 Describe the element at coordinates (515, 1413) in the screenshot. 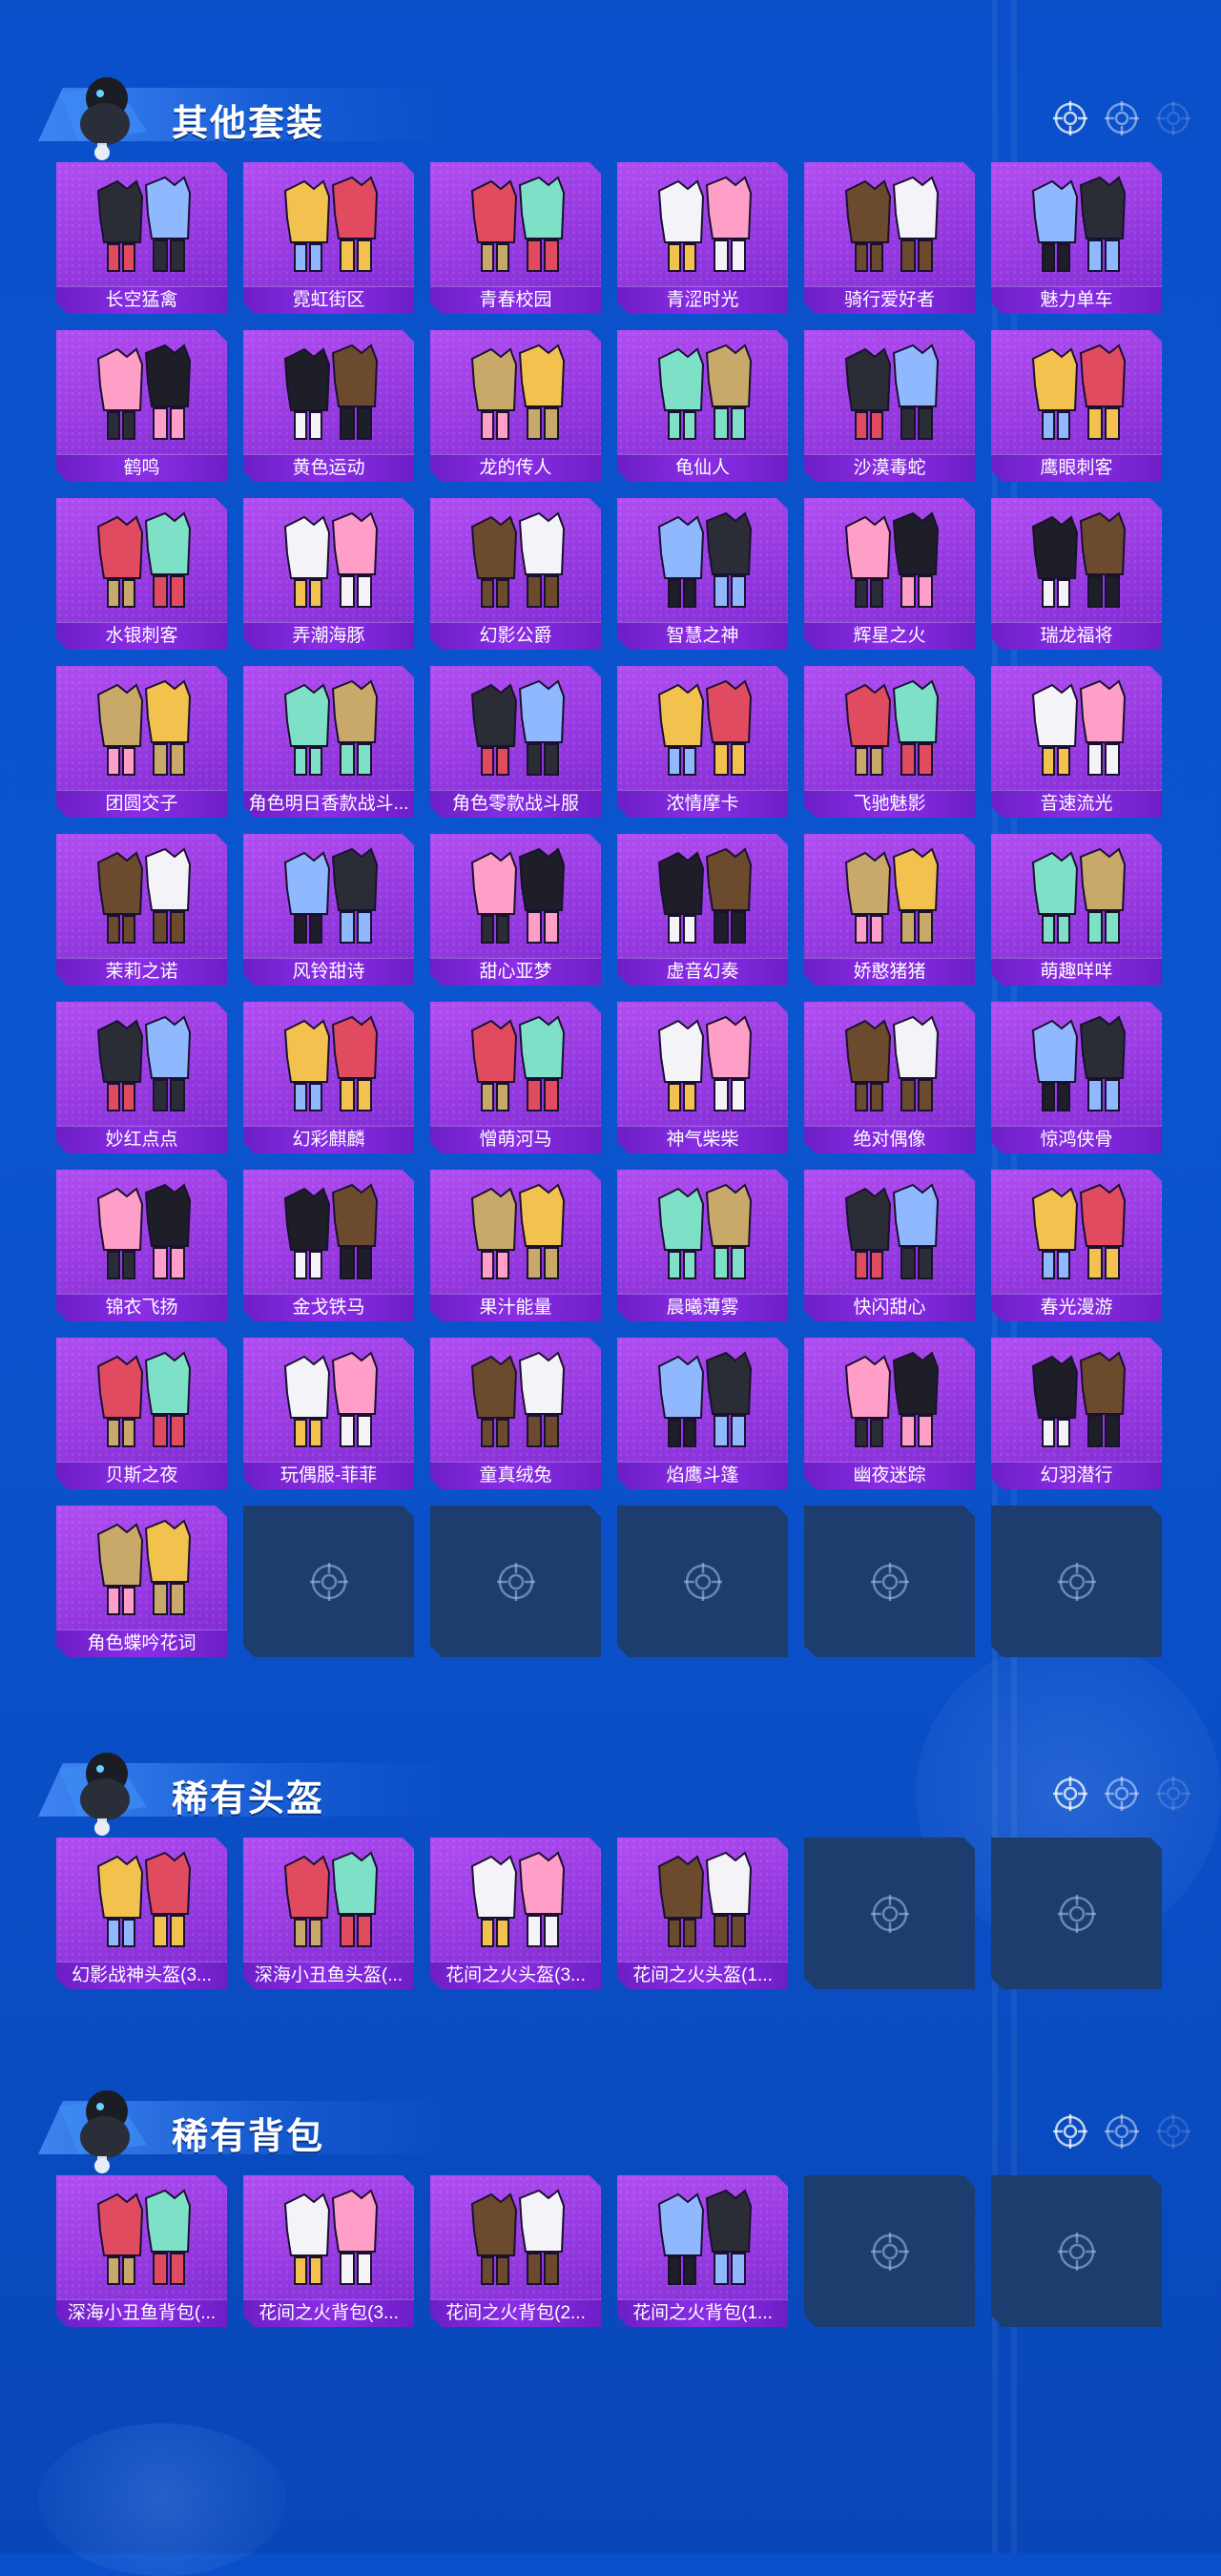

I see `item-card: 童真绒兔` at that location.